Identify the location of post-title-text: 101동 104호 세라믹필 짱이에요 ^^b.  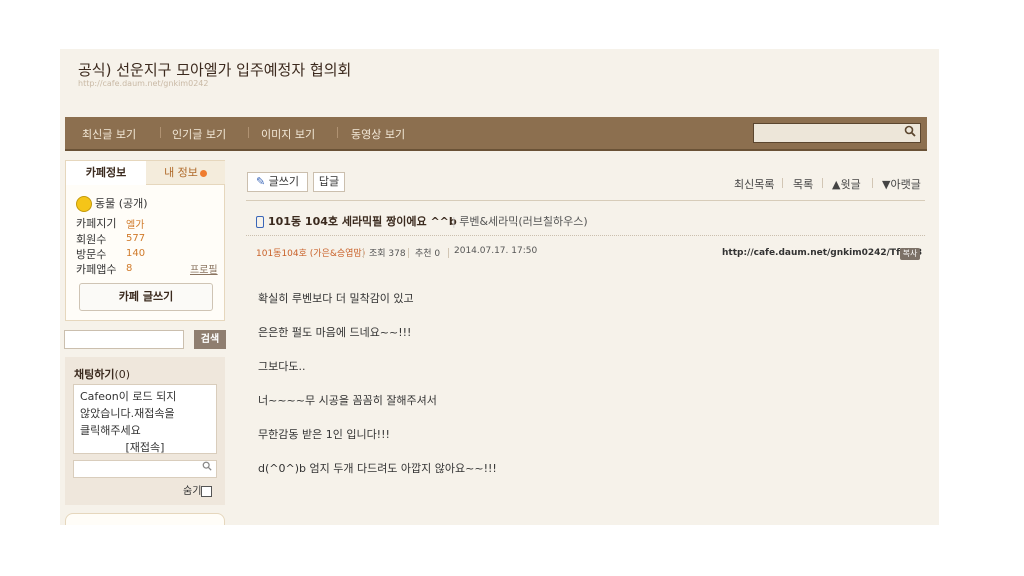
(362, 221).